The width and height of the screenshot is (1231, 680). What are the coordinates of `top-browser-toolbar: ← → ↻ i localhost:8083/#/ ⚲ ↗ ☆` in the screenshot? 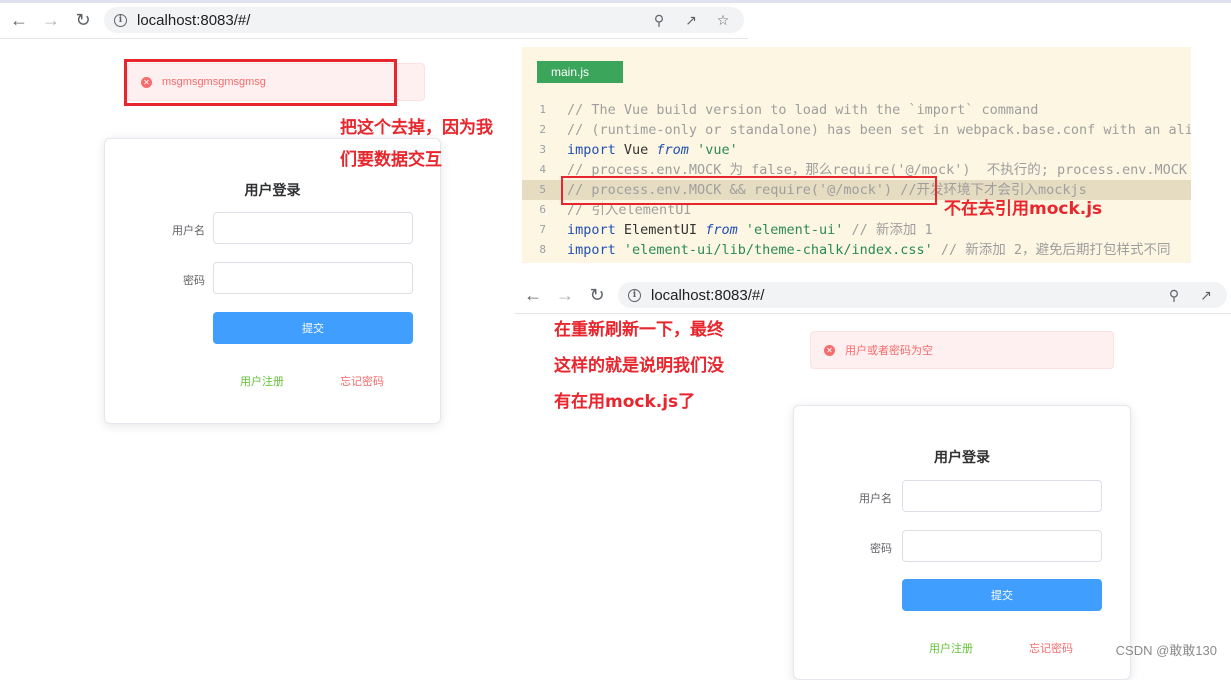 It's located at (374, 20).